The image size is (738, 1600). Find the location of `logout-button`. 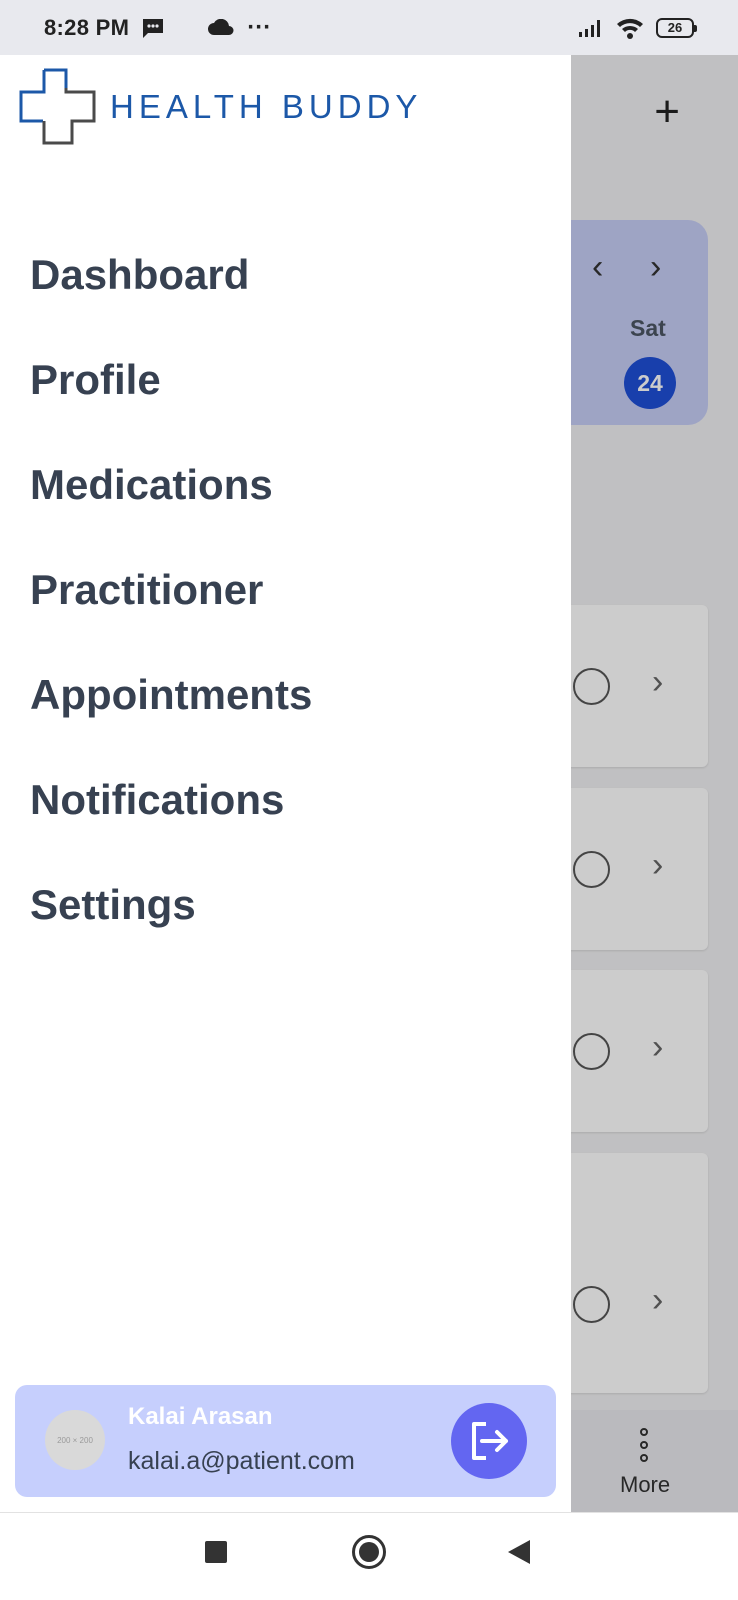

logout-button is located at coordinates (489, 1441).